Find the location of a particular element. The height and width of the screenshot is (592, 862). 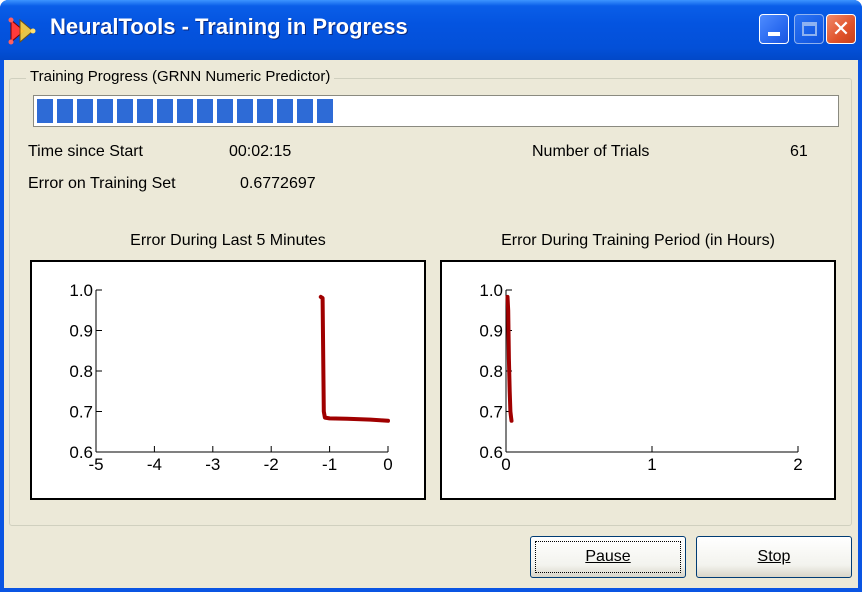

progress-bar is located at coordinates (436, 111).